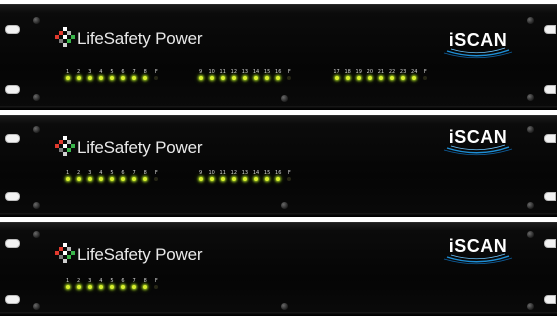  I want to click on channel-label: 15, so click(267, 173).